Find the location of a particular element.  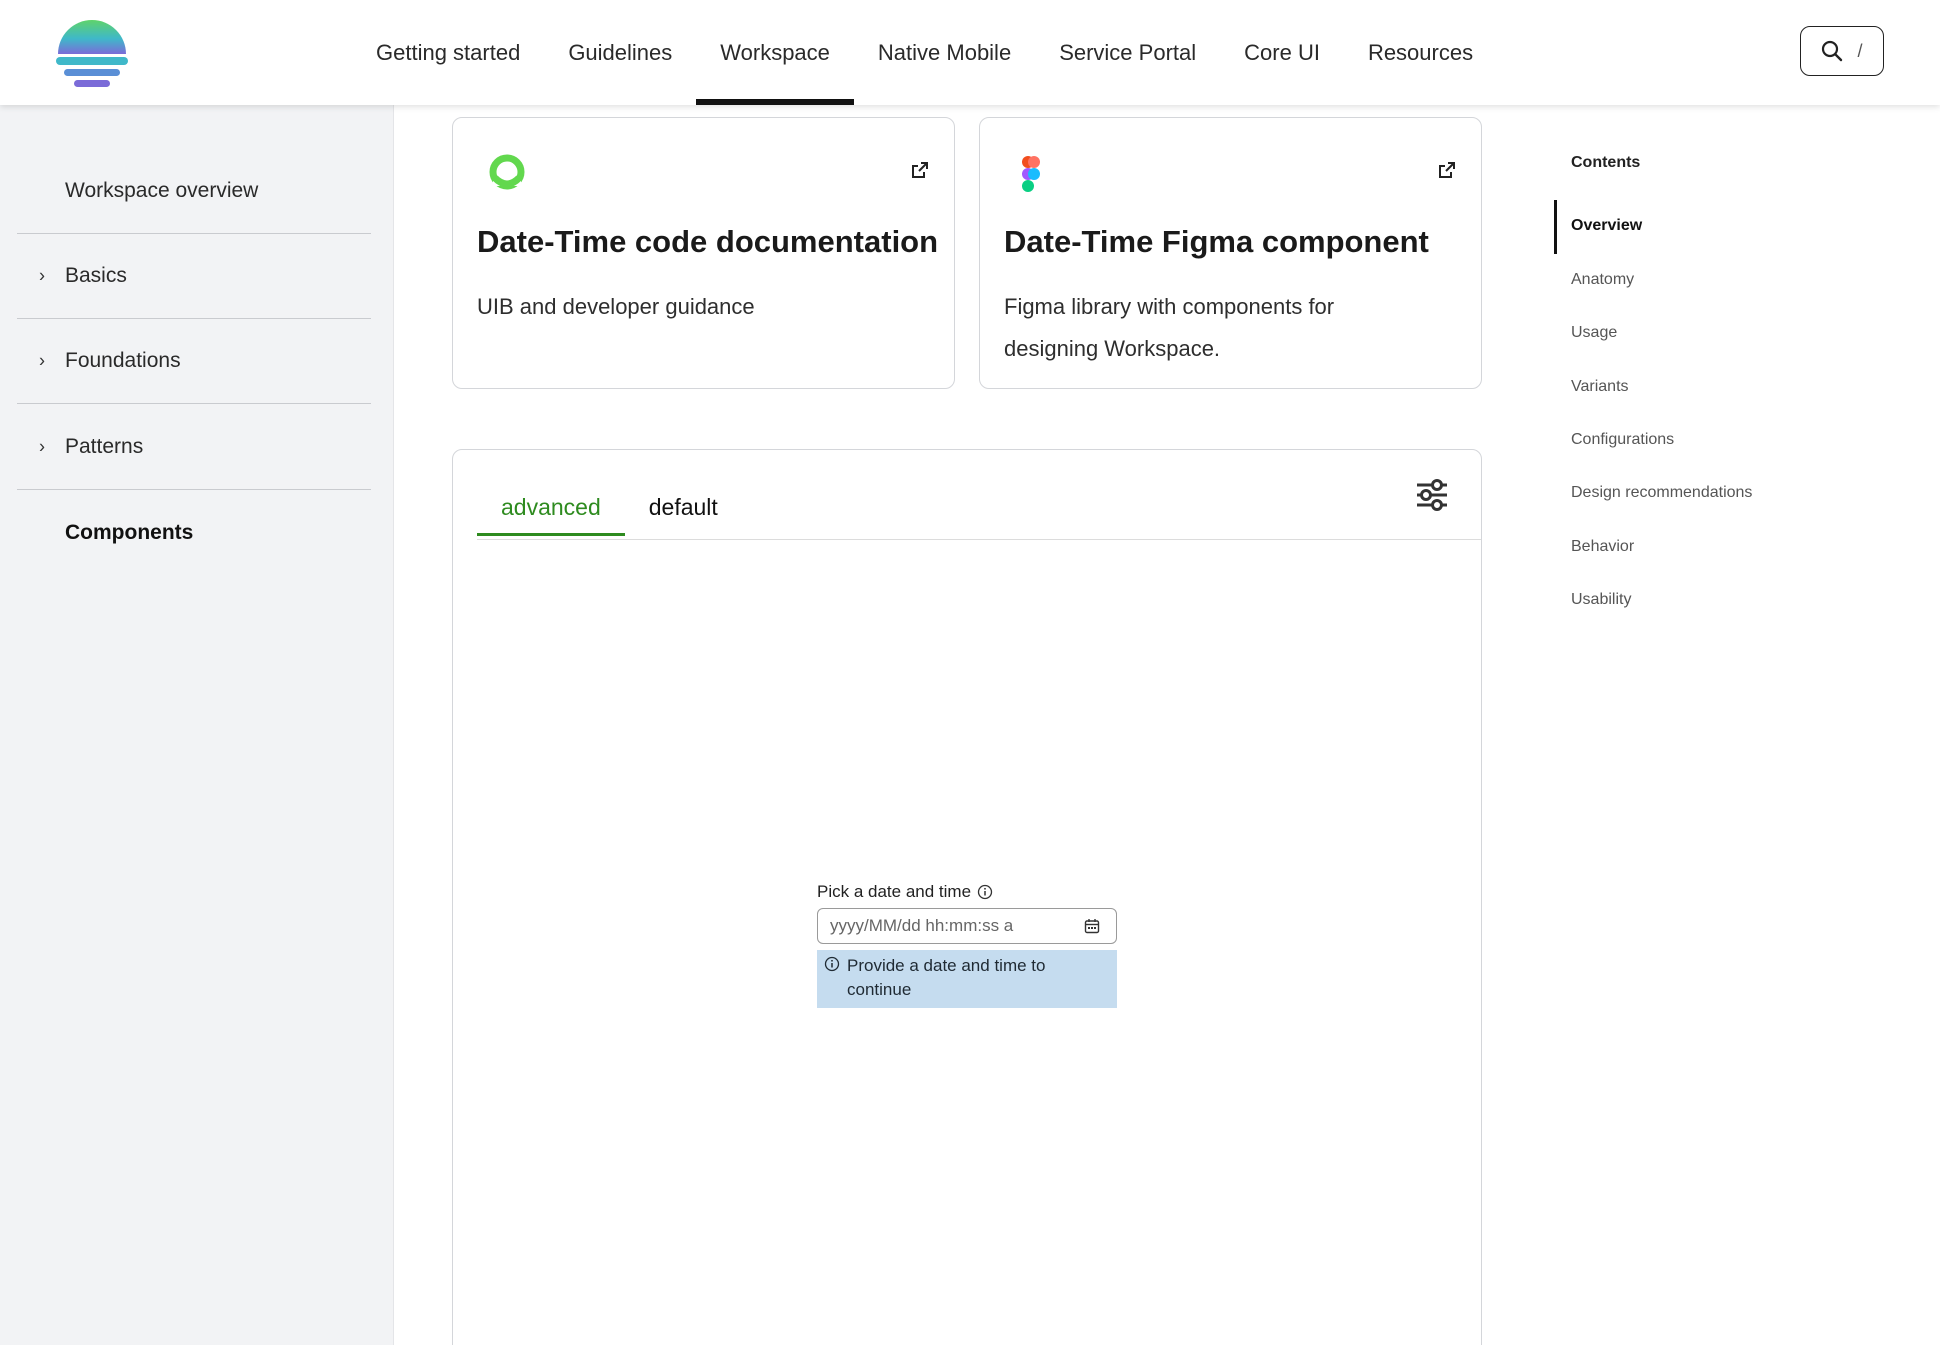

card-title: Date-Time Figma component is located at coordinates (1216, 241).